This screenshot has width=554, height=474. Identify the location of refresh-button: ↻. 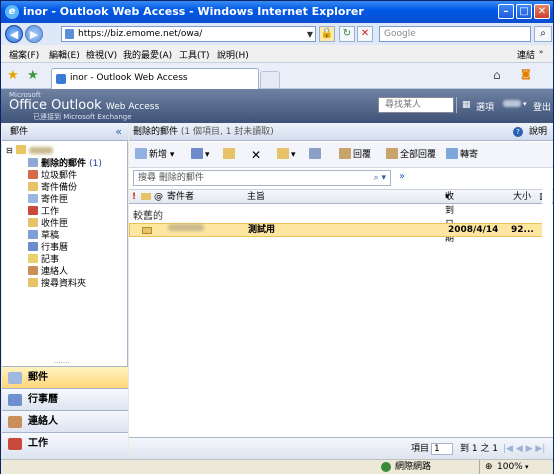
(347, 34).